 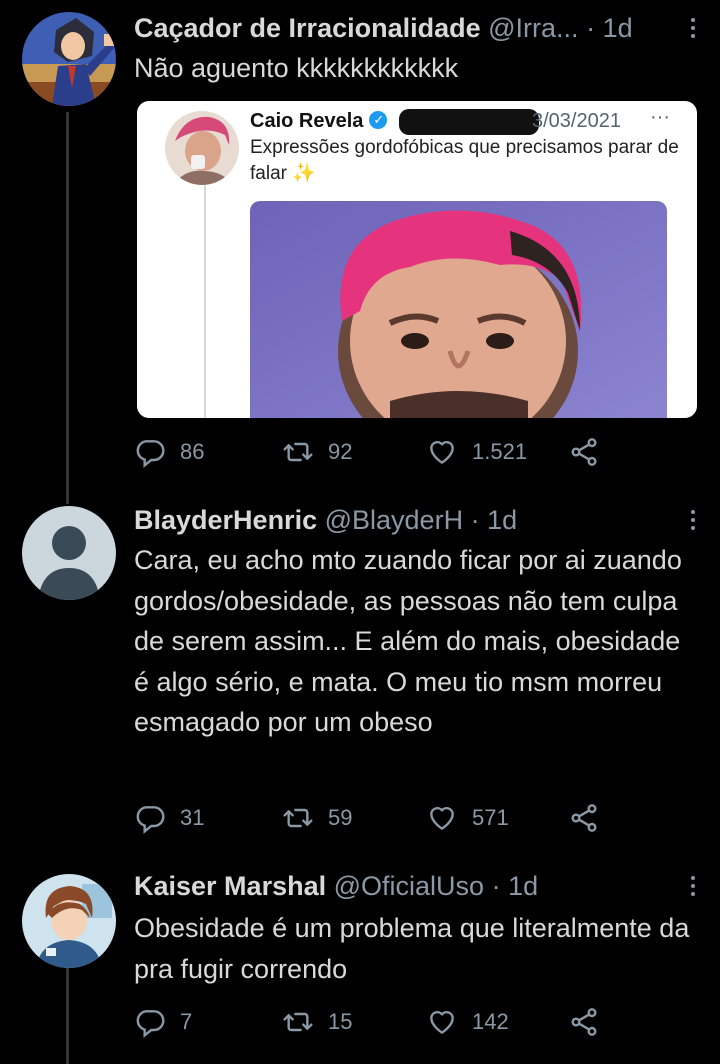 I want to click on sparkle-icon: ✨, so click(x=304, y=173).